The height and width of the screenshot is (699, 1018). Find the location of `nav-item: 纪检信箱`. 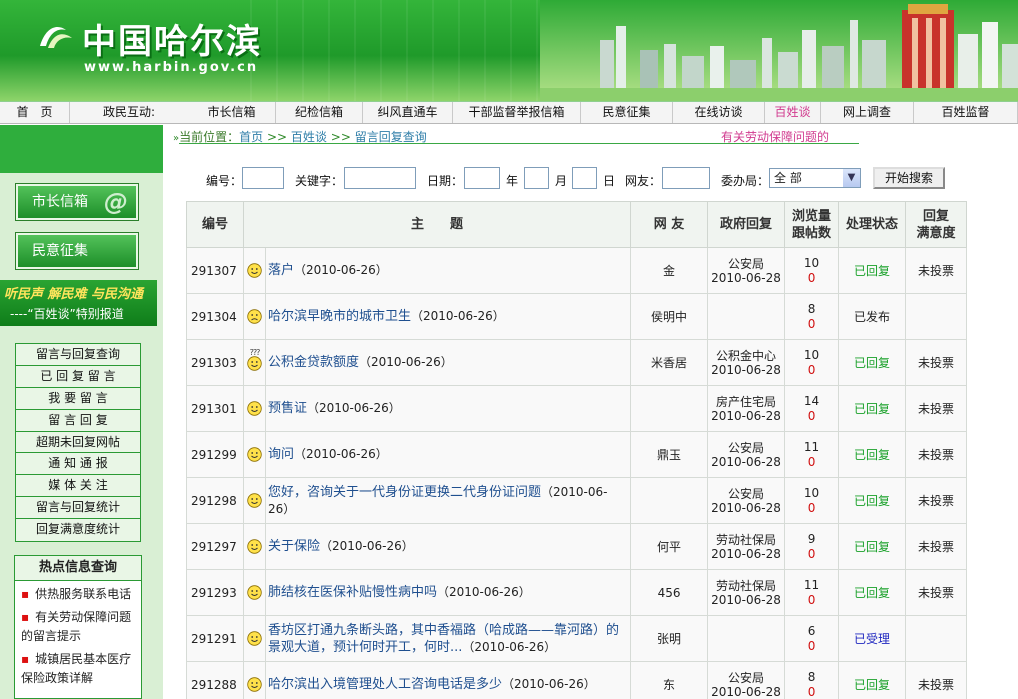

nav-item: 纪检信箱 is located at coordinates (319, 112).